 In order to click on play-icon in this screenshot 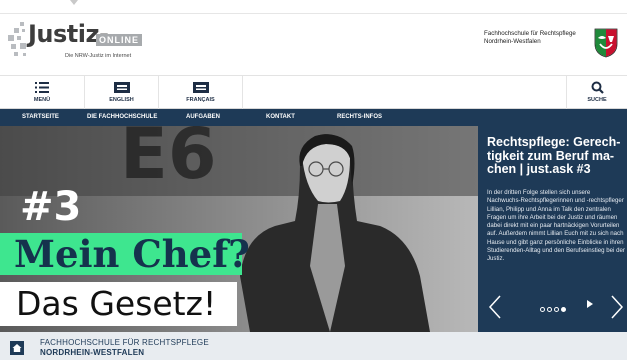, I will do `click(590, 304)`.